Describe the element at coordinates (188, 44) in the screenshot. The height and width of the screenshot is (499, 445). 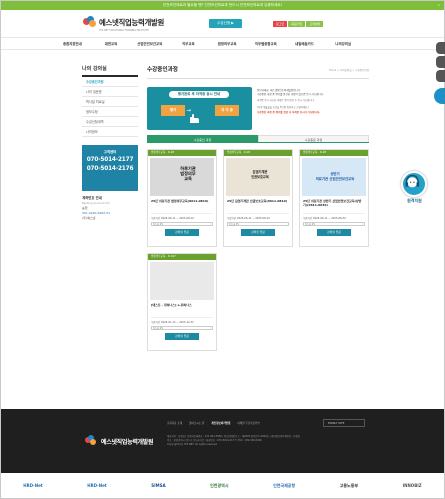
I see `nav-item: 직무교육` at that location.